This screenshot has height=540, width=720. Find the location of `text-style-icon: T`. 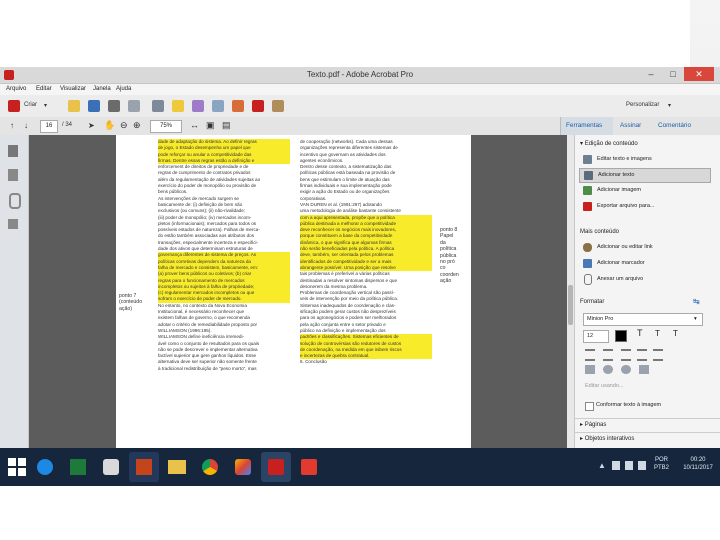

text-style-icon: T is located at coordinates (675, 333).